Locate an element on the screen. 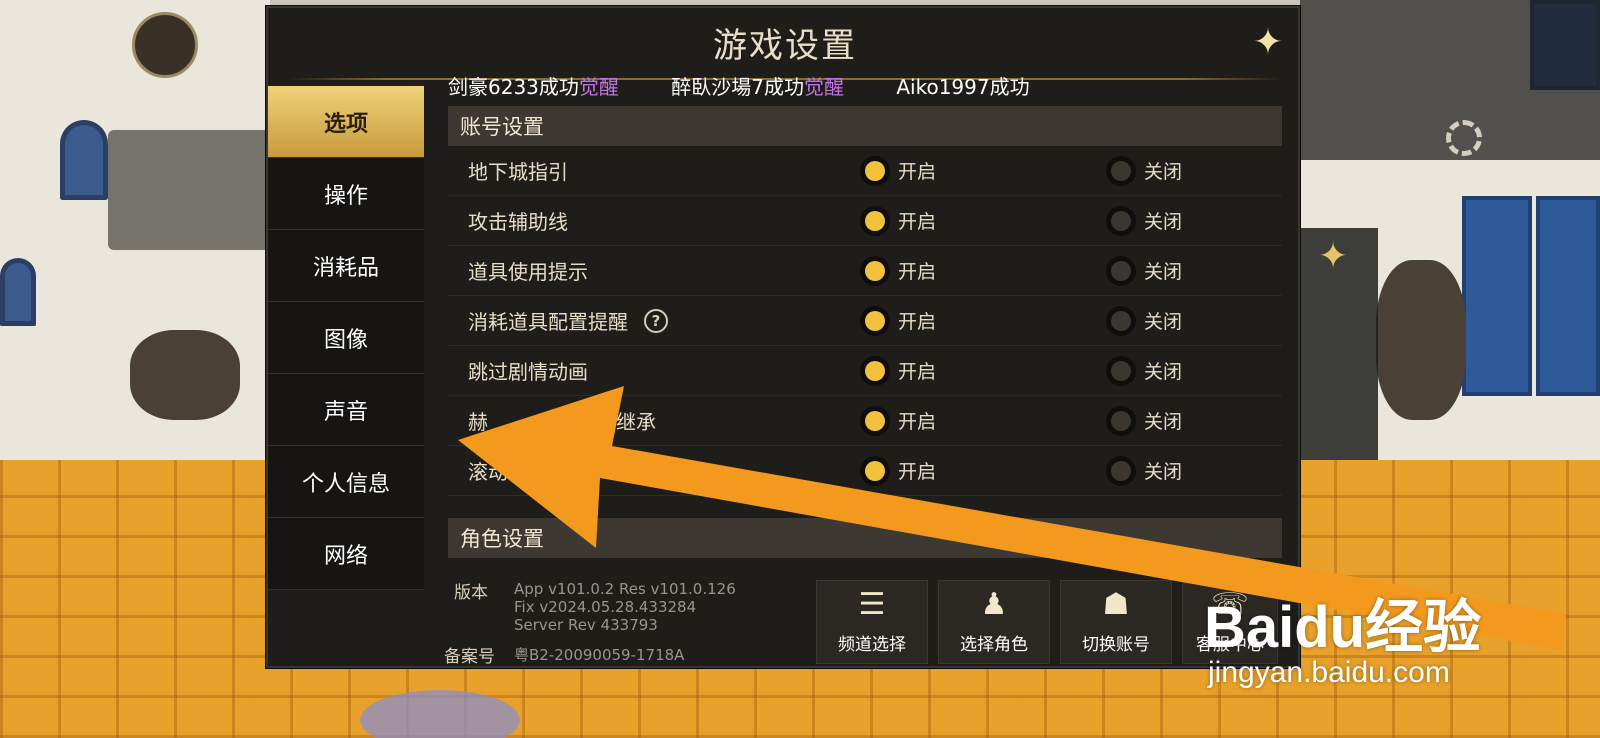 The width and height of the screenshot is (1600, 738). icp-label: 备案号 is located at coordinates (469, 657).